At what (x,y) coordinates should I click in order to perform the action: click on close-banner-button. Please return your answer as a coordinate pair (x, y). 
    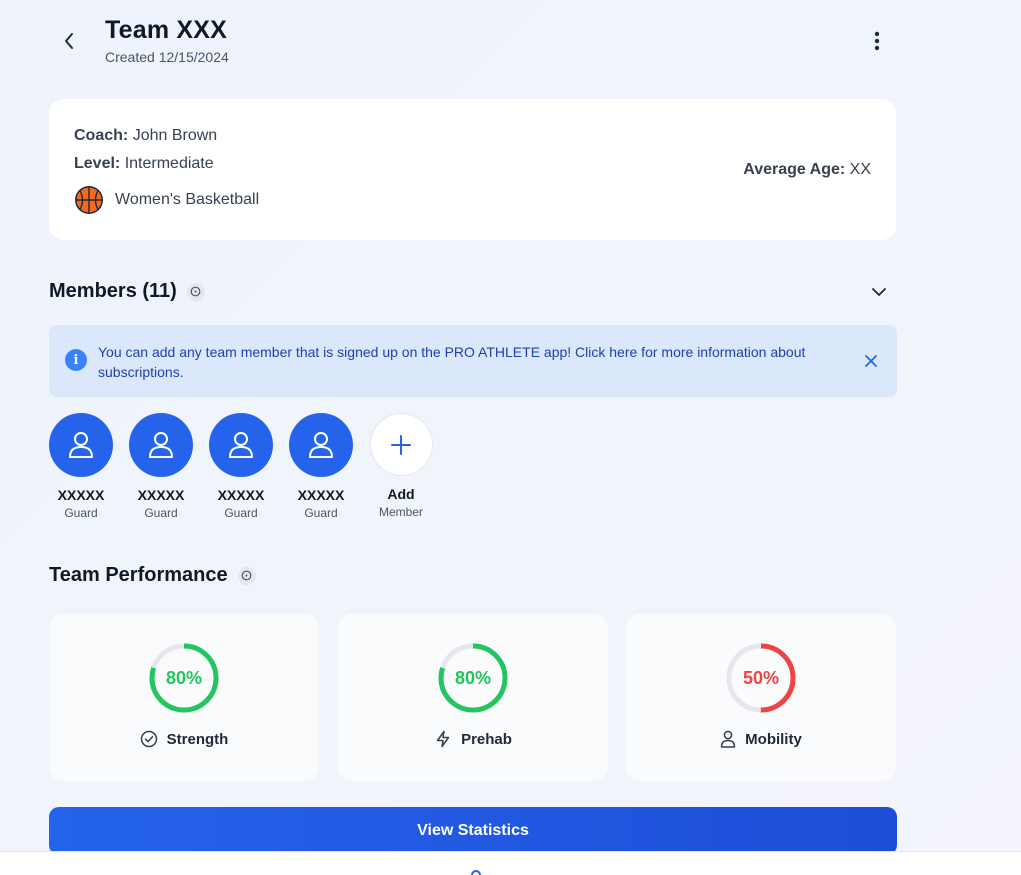
    Looking at the image, I should click on (871, 361).